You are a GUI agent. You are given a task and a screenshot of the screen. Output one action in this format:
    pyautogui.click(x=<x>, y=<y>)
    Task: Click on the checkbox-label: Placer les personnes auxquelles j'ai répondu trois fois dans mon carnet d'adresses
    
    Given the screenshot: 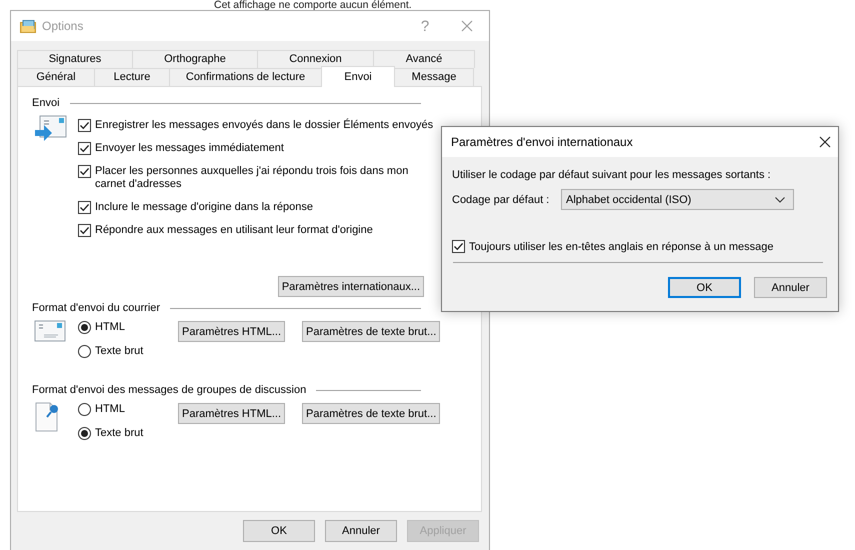 What is the action you would take?
    pyautogui.click(x=252, y=178)
    